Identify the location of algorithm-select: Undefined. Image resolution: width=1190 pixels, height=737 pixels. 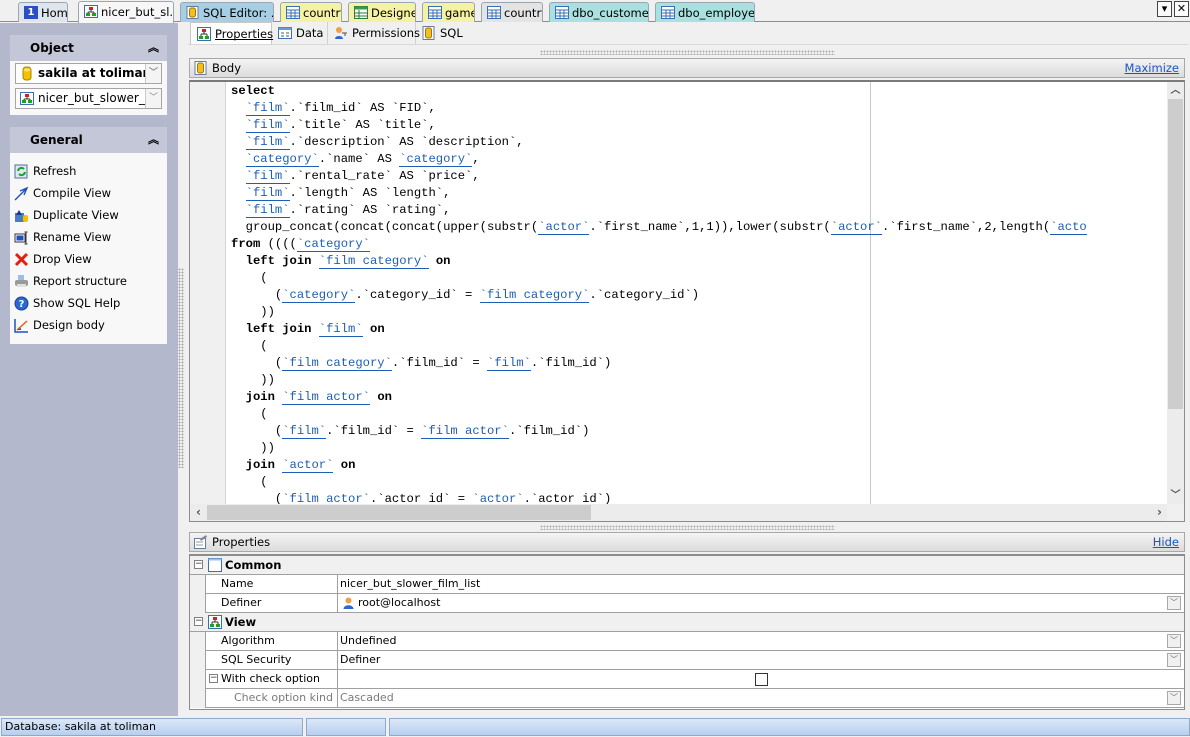
(760, 641).